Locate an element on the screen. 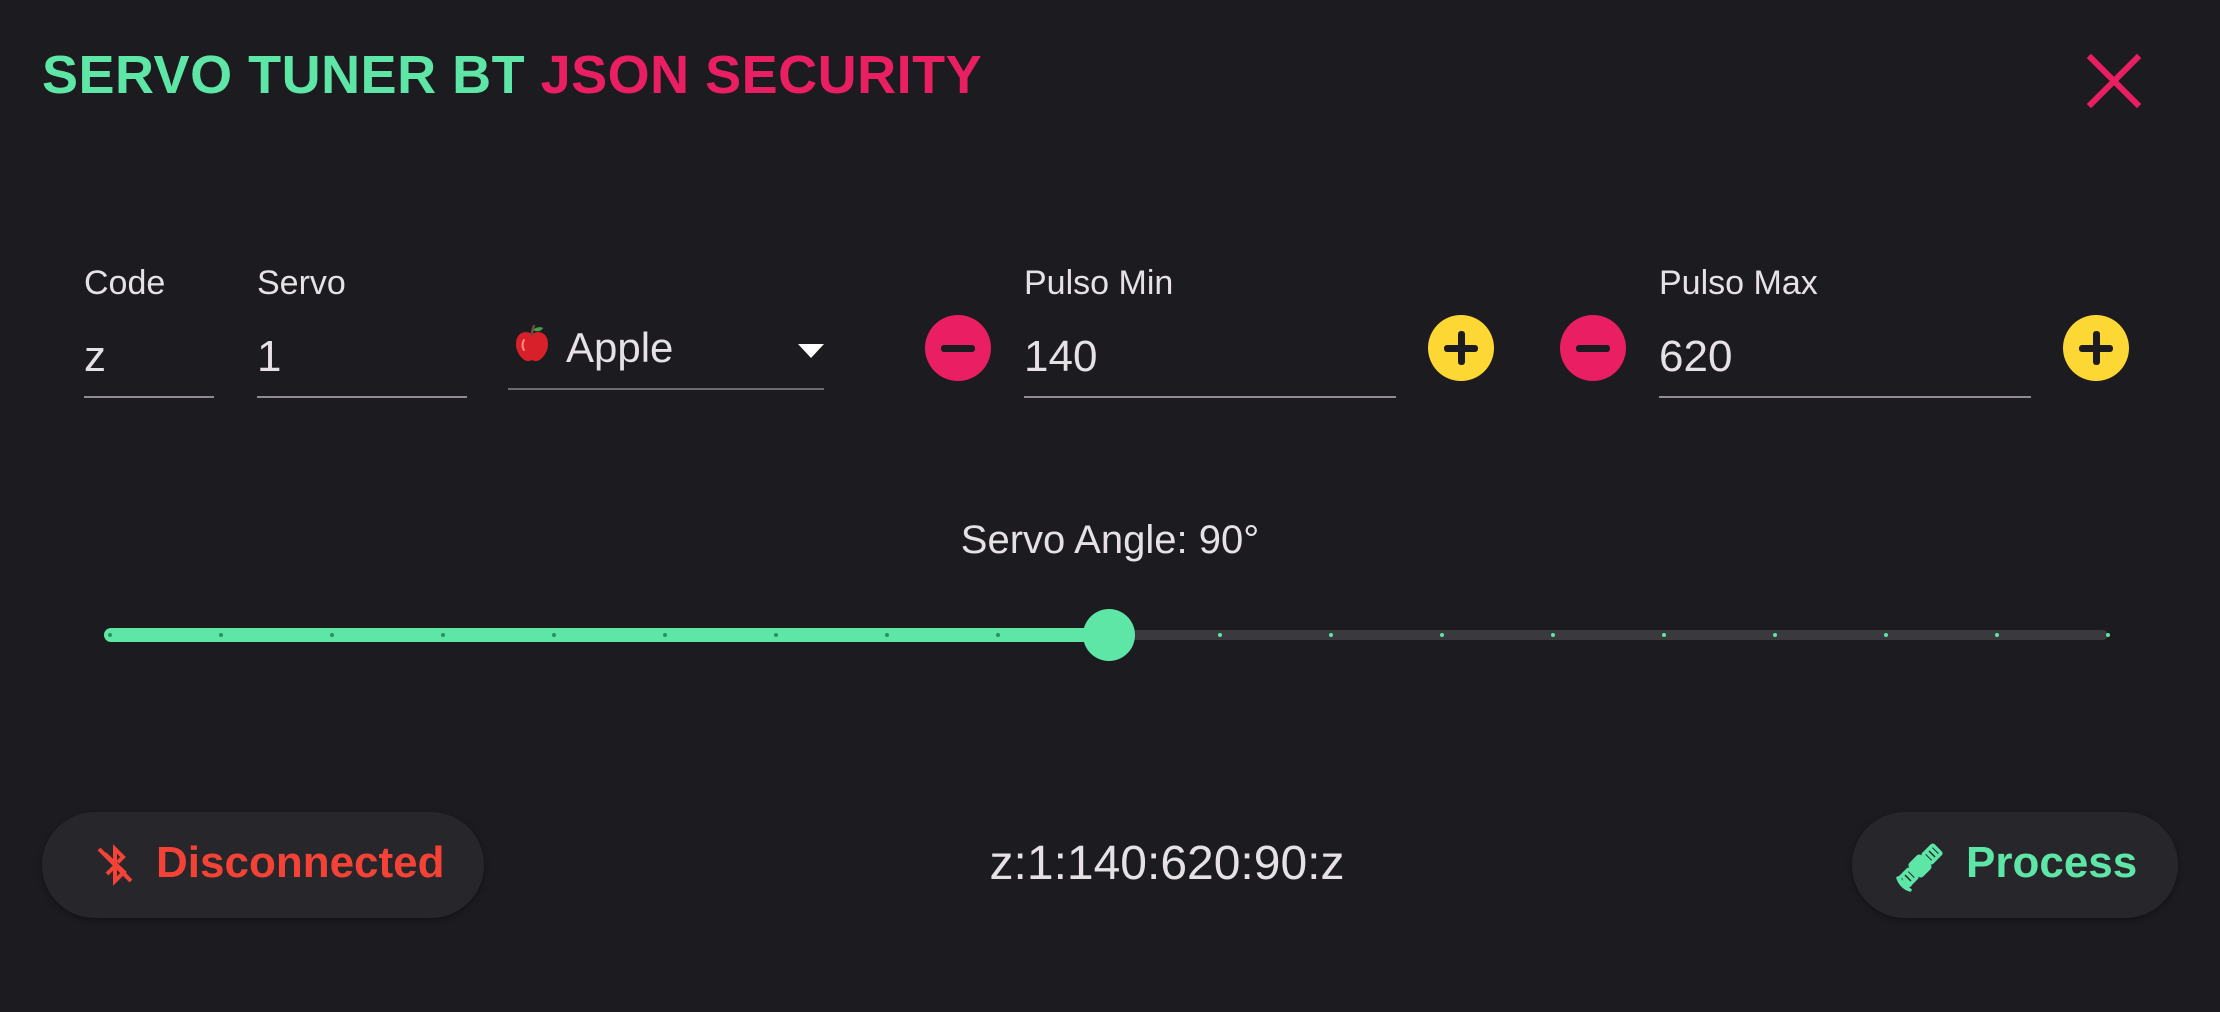 The image size is (2220, 1012). apple-icon is located at coordinates (532, 343).